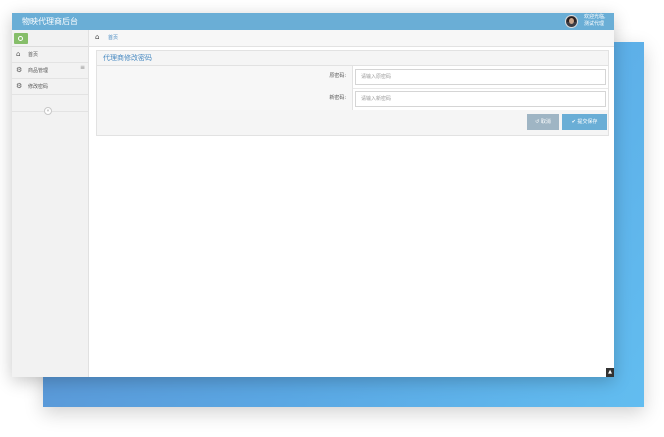 The image size is (664, 437). I want to click on menu-toggle-icon: ≡, so click(82, 68).